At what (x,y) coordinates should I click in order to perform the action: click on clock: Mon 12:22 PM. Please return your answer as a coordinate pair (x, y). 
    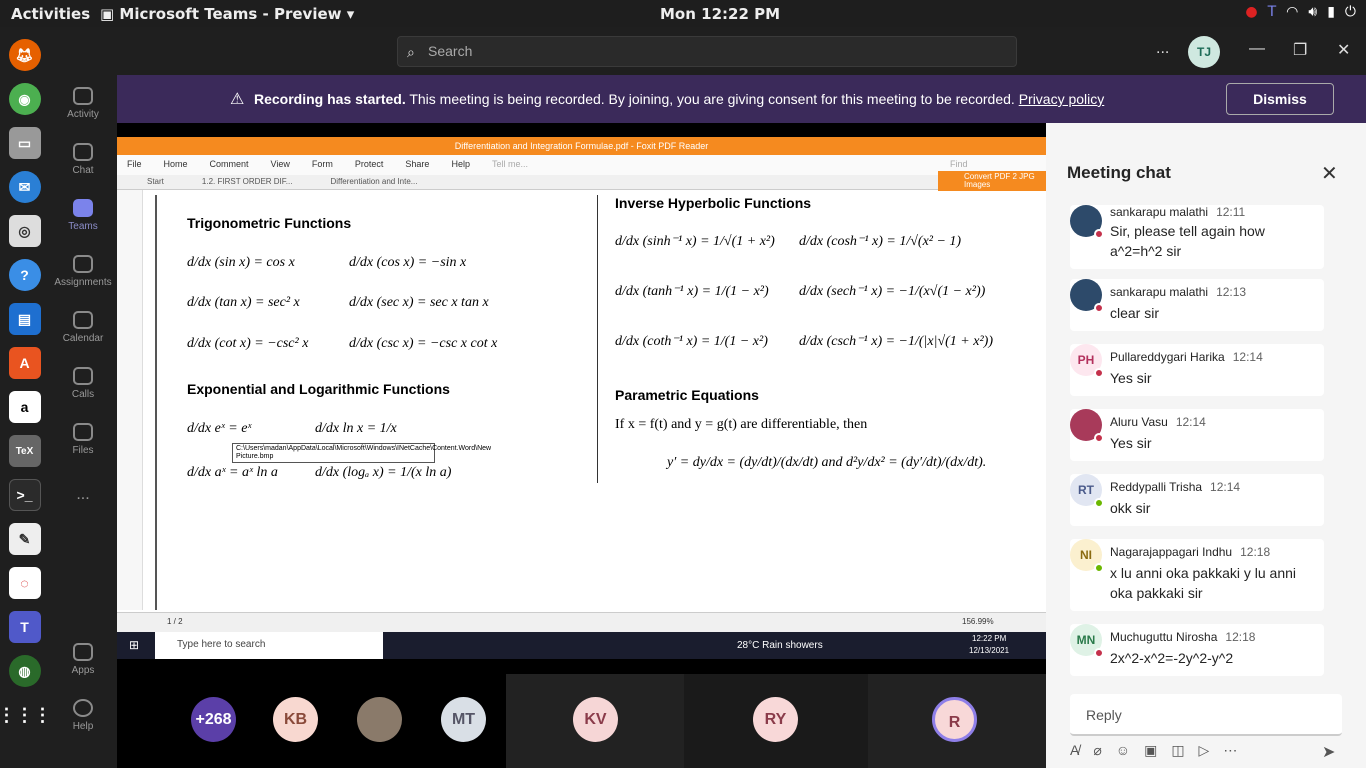
    Looking at the image, I should click on (720, 14).